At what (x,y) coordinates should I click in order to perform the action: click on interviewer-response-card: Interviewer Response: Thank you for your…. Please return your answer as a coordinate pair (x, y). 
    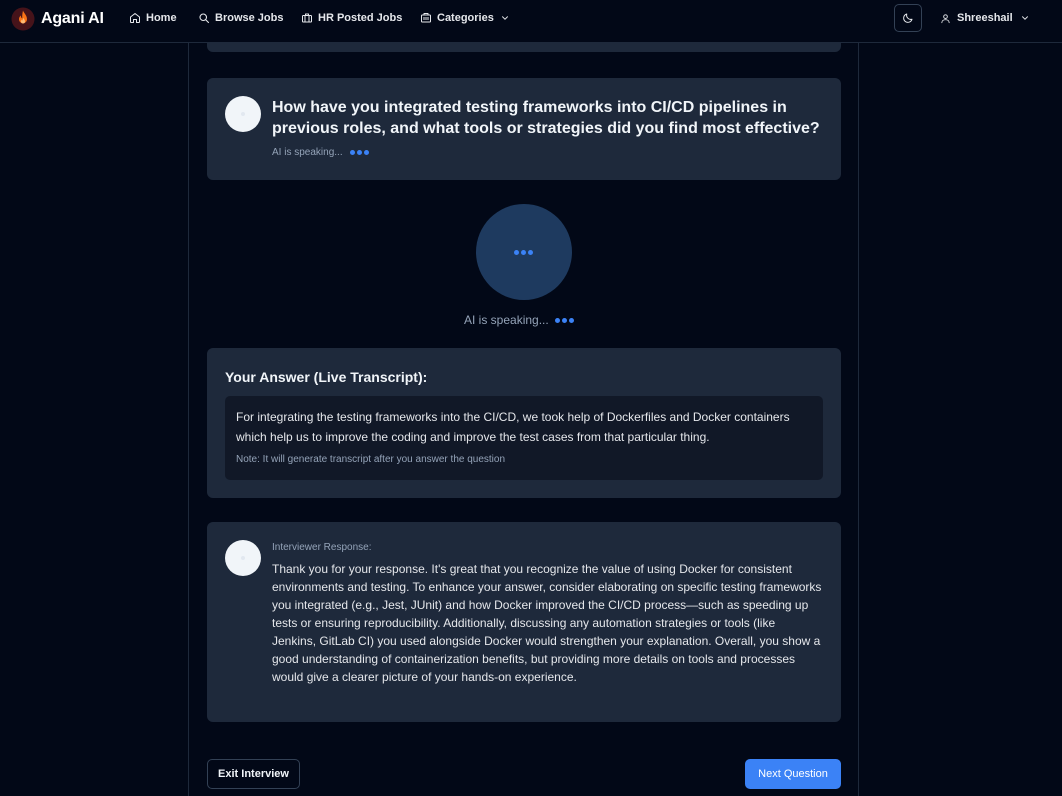
    Looking at the image, I should click on (524, 622).